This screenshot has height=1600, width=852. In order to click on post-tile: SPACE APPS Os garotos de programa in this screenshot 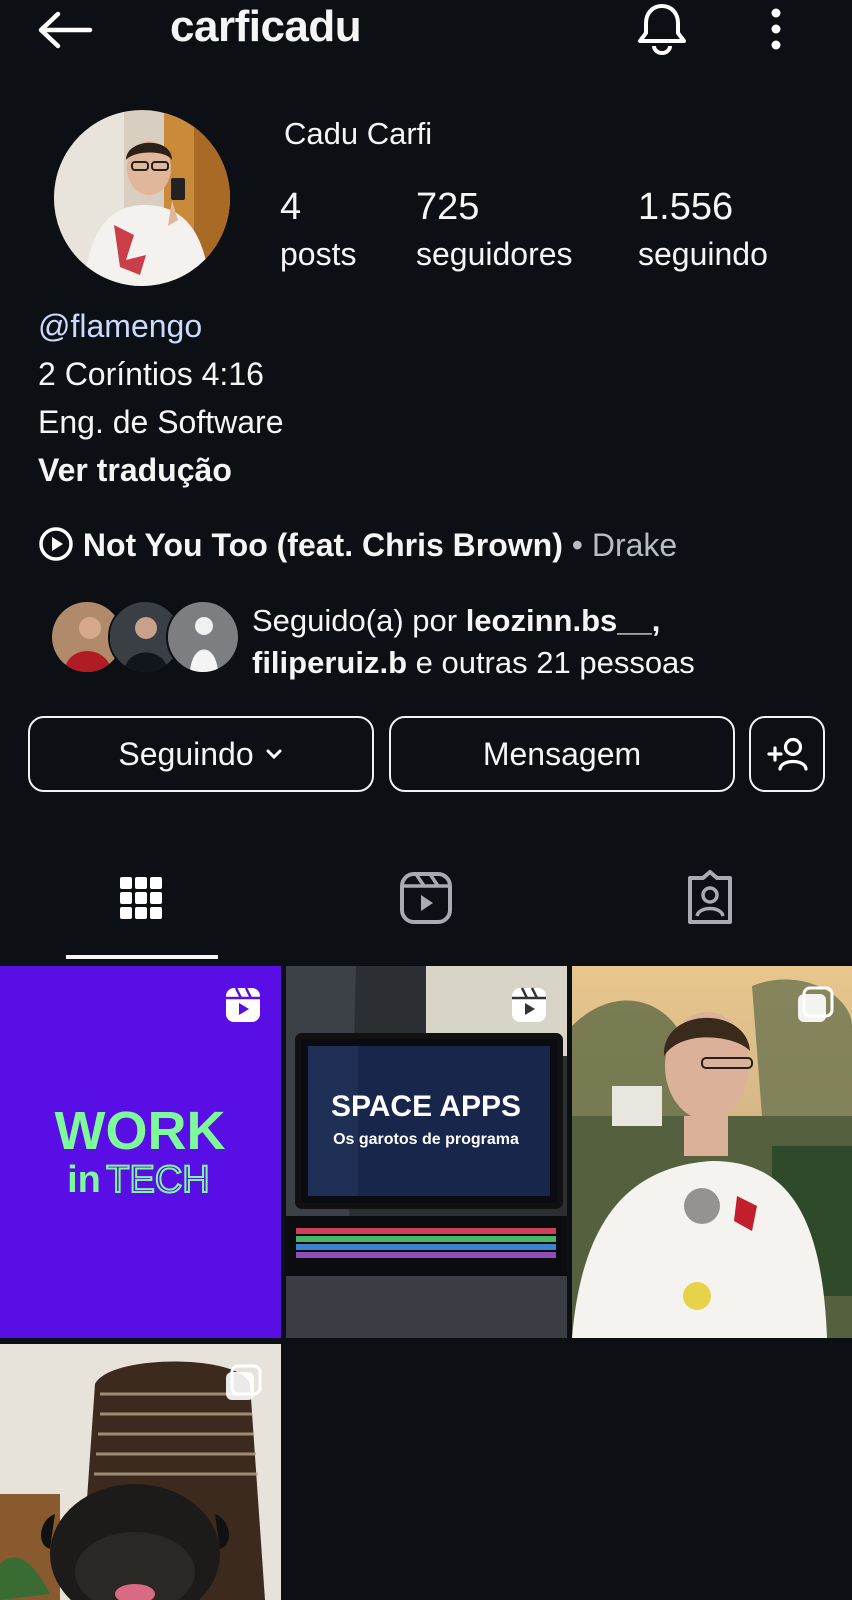, I will do `click(426, 1152)`.